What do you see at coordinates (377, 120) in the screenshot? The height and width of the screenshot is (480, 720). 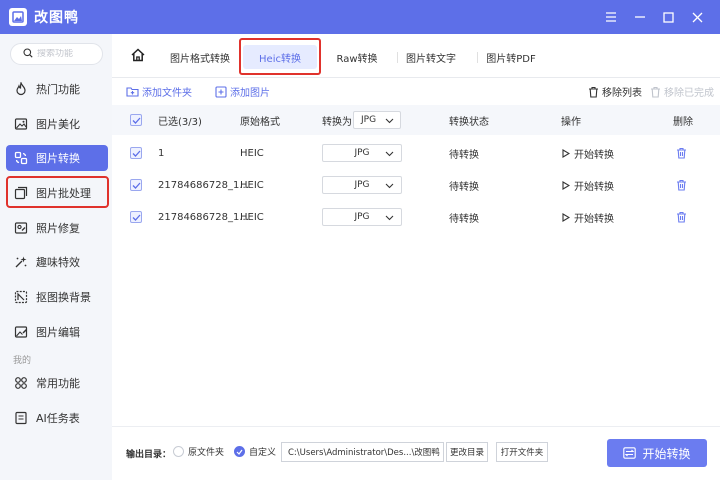 I see `convert-all-select: JPG` at bounding box center [377, 120].